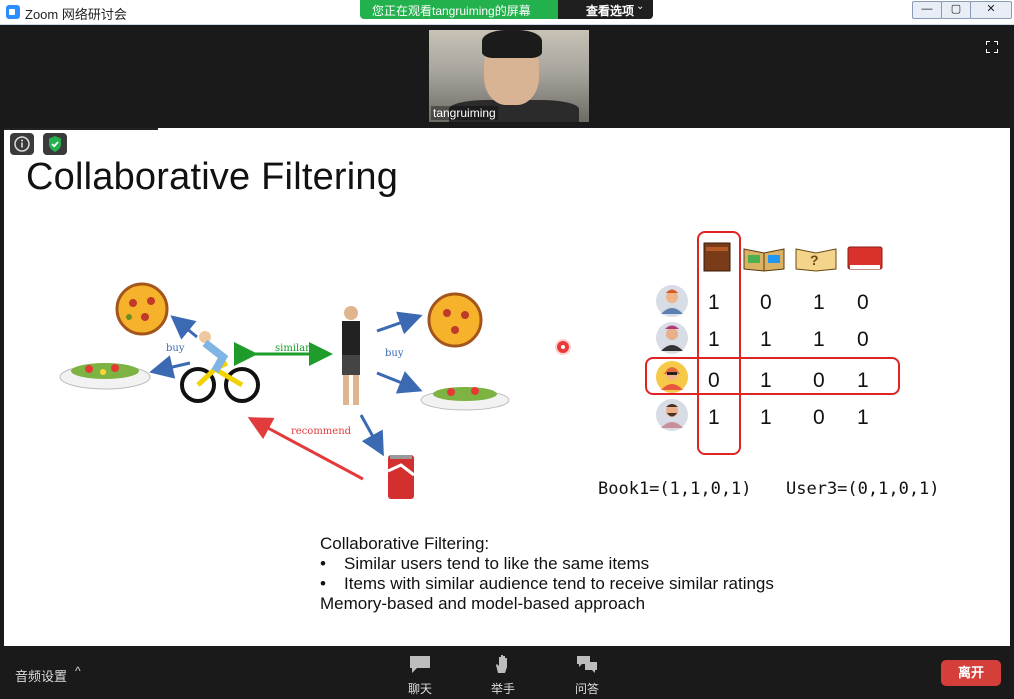 The image size is (1014, 699). I want to click on user3-vector: User3=(0,1,0,1), so click(863, 489).